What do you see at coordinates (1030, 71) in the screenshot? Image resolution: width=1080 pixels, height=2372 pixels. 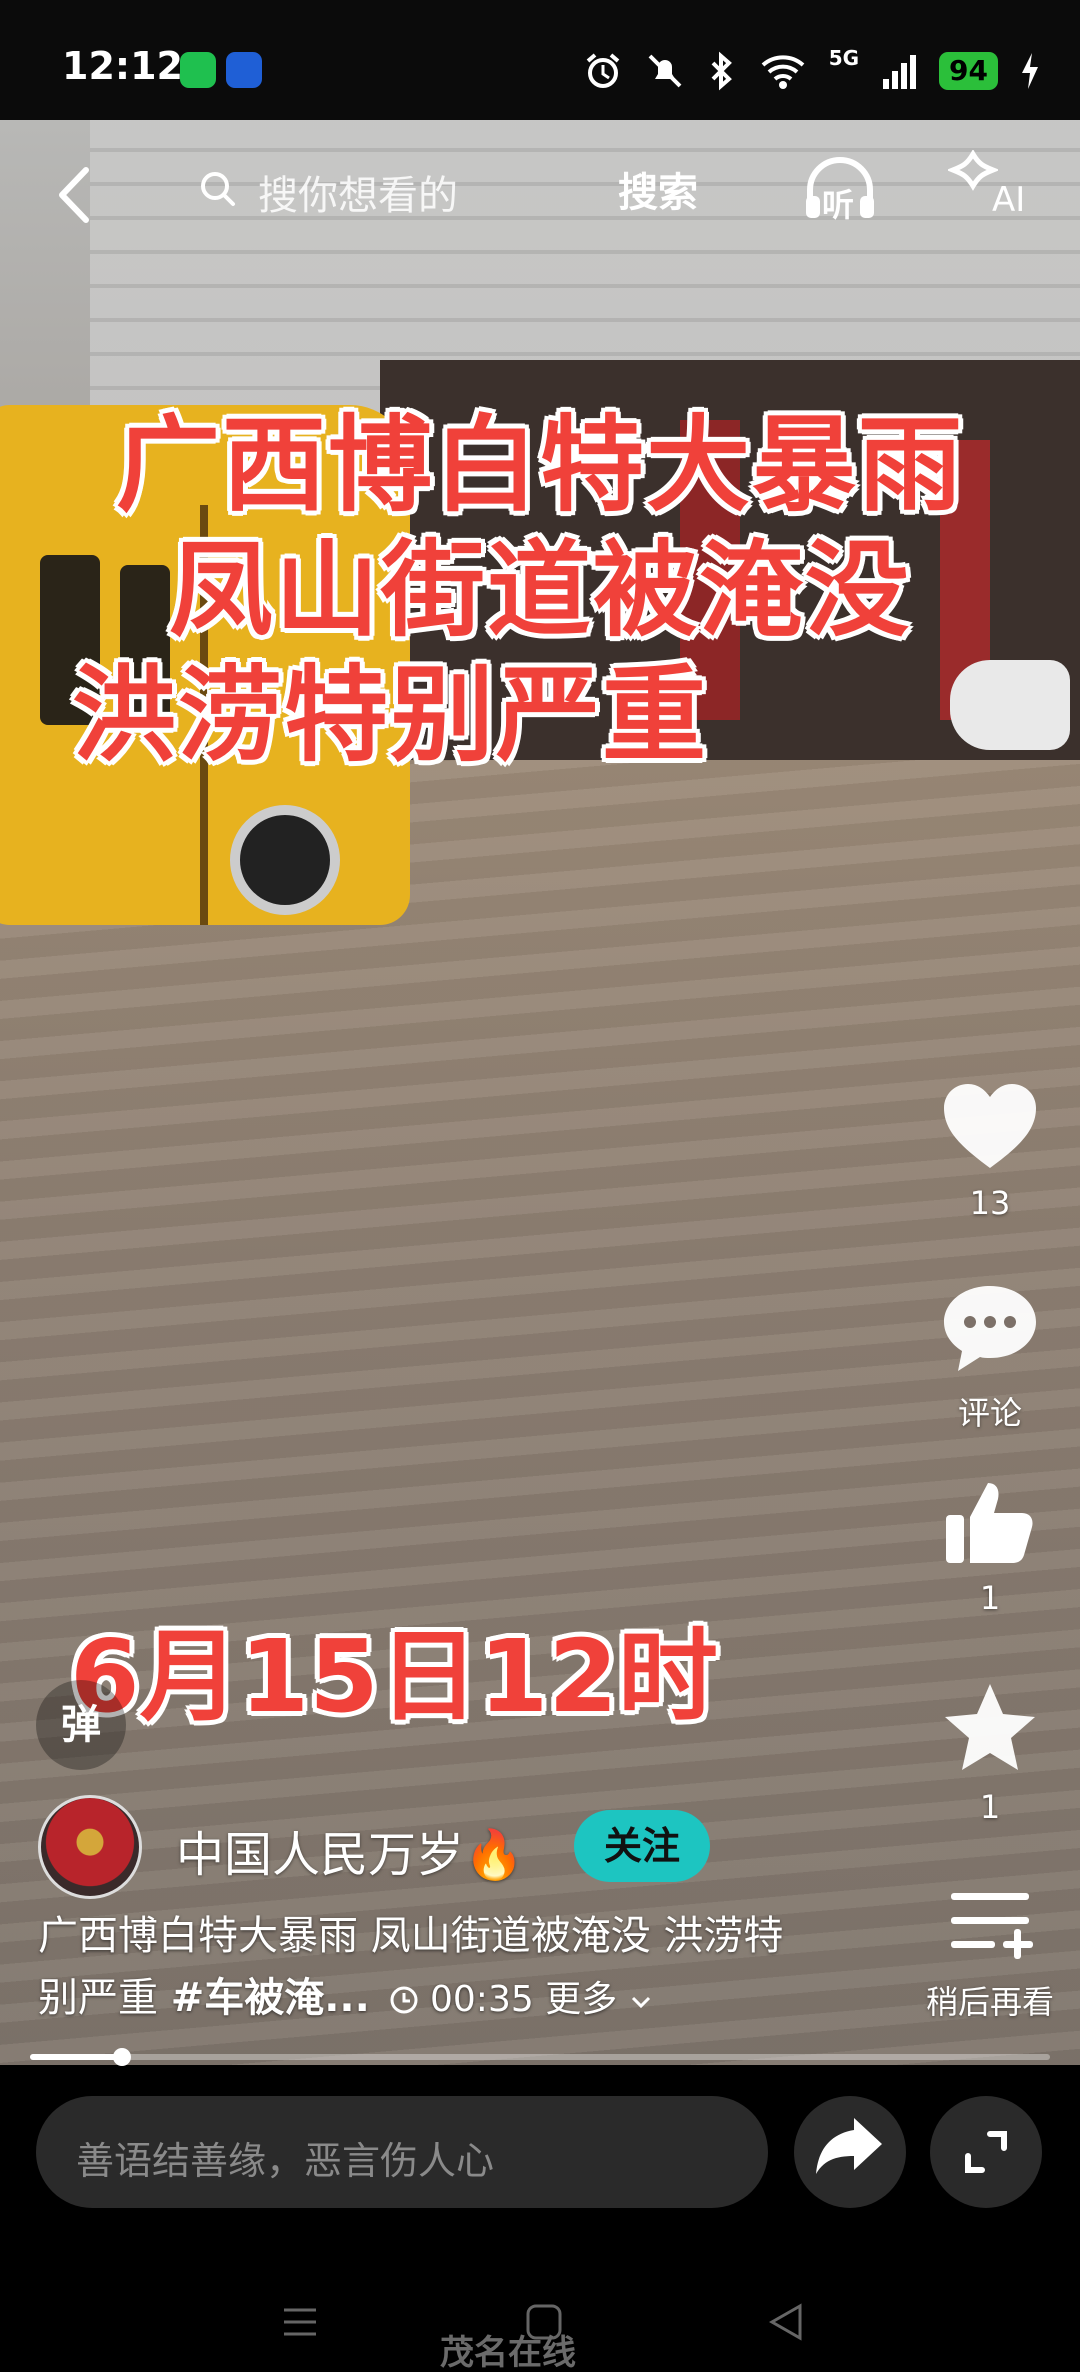 I see `charging-icon` at bounding box center [1030, 71].